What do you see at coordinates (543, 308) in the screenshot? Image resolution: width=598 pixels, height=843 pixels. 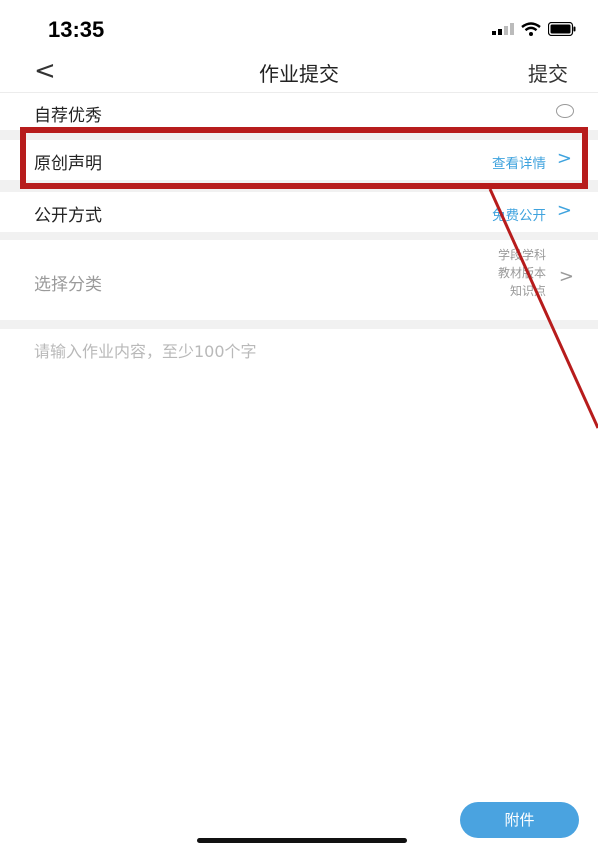 I see `annotation-arrow-line` at bounding box center [543, 308].